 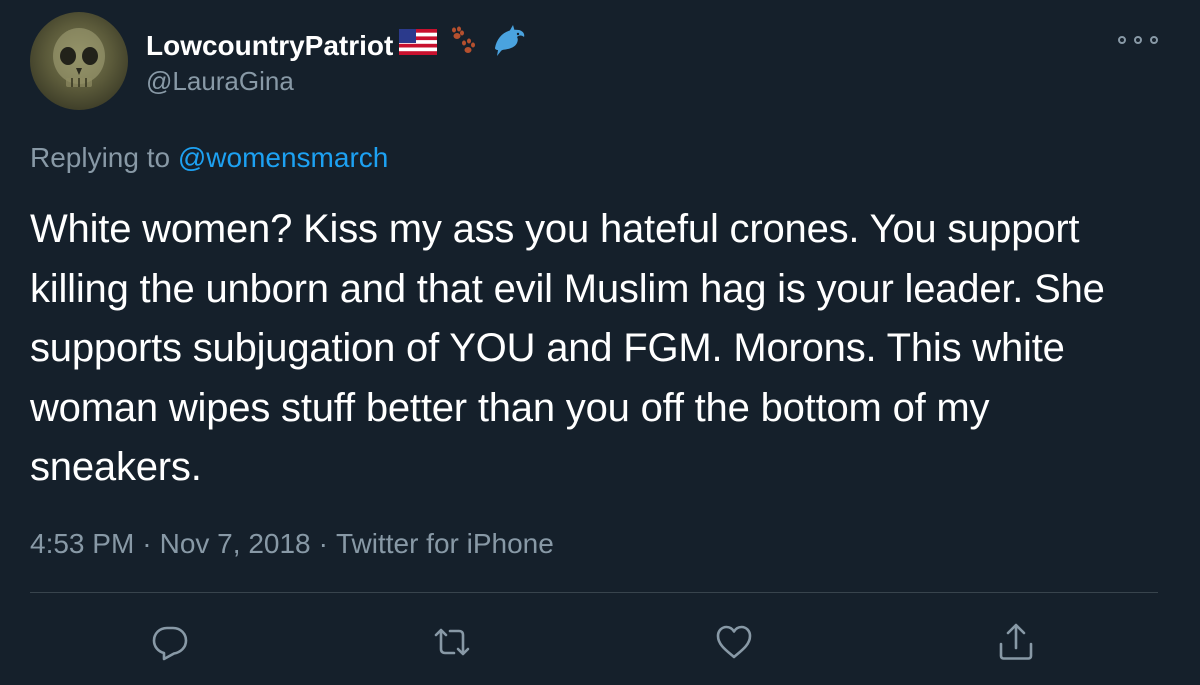 What do you see at coordinates (445, 543) in the screenshot?
I see `tweet-source: Twitter for iPhone` at bounding box center [445, 543].